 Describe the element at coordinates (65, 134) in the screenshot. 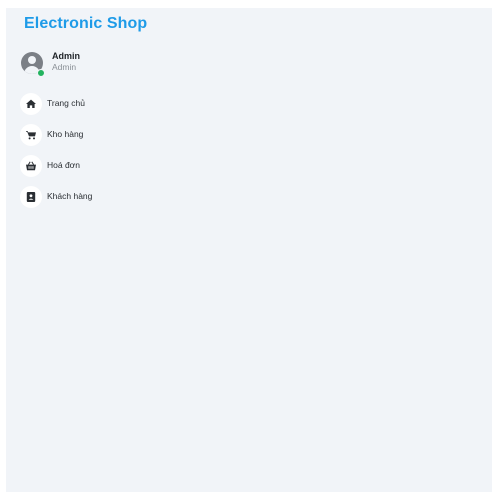

I see `nav-item-label: Kho hàng` at that location.